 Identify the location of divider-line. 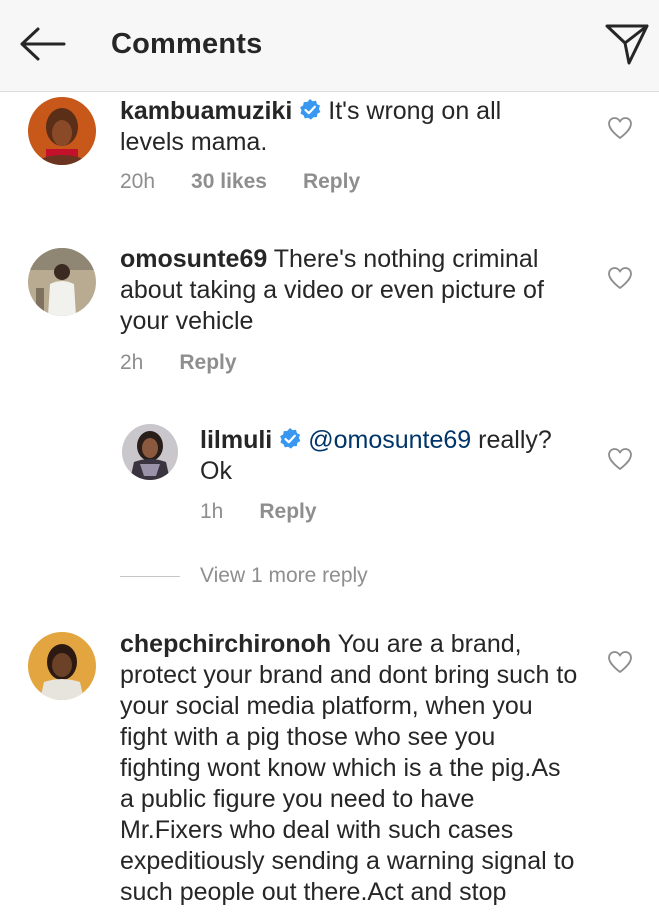
(150, 576).